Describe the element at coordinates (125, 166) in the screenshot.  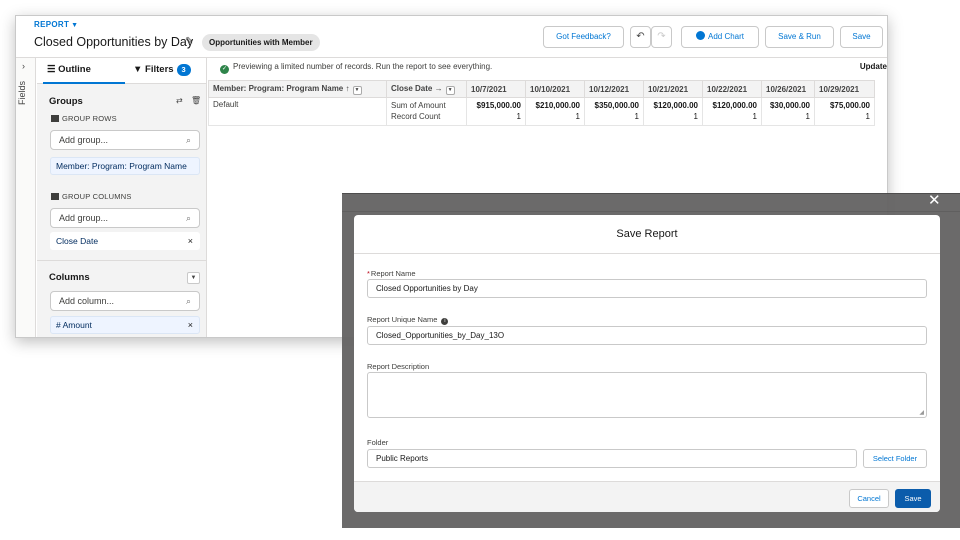
I see `group-row-chip: Member: Program: Program Name` at that location.